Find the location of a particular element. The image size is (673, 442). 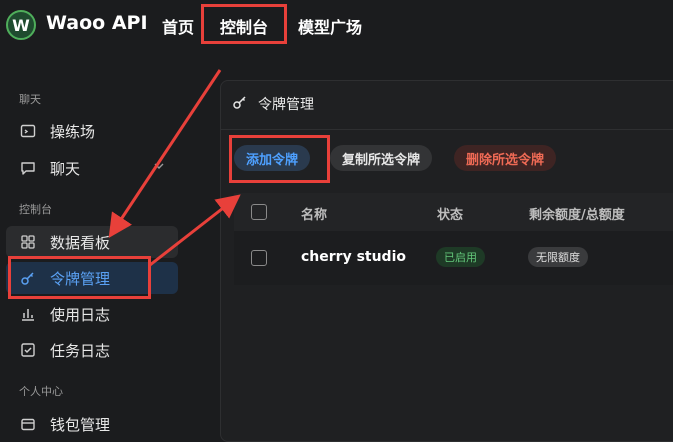

top-header: W Waoo API 首页 控制台 模型广场 is located at coordinates (336, 25).